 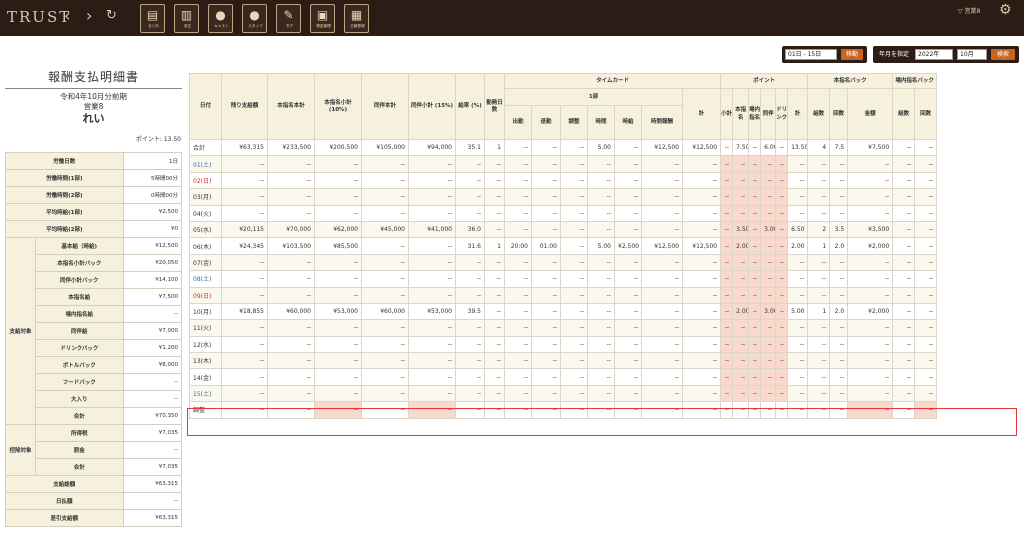 I want to click on col-hb-amount: 金額, so click(x=870, y=114).